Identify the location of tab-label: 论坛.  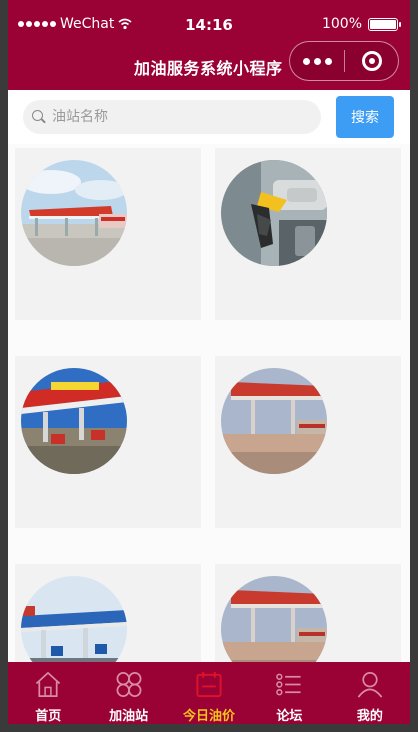
(289, 716).